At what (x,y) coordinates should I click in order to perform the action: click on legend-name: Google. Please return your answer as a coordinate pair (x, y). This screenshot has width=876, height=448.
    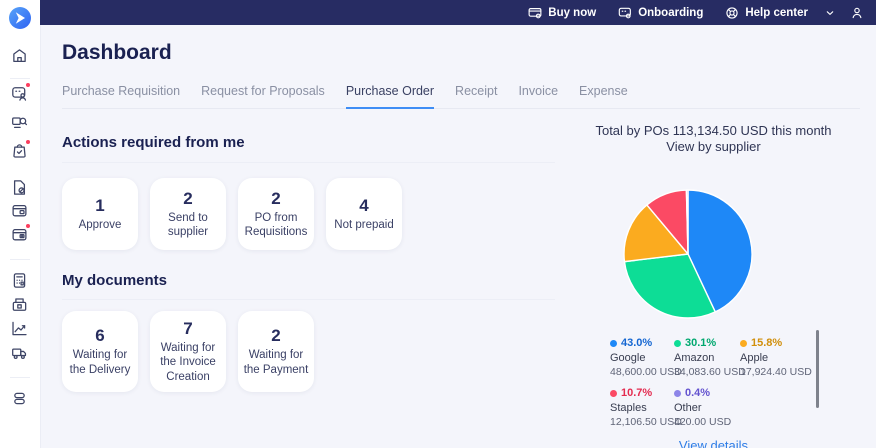
    Looking at the image, I should click on (628, 358).